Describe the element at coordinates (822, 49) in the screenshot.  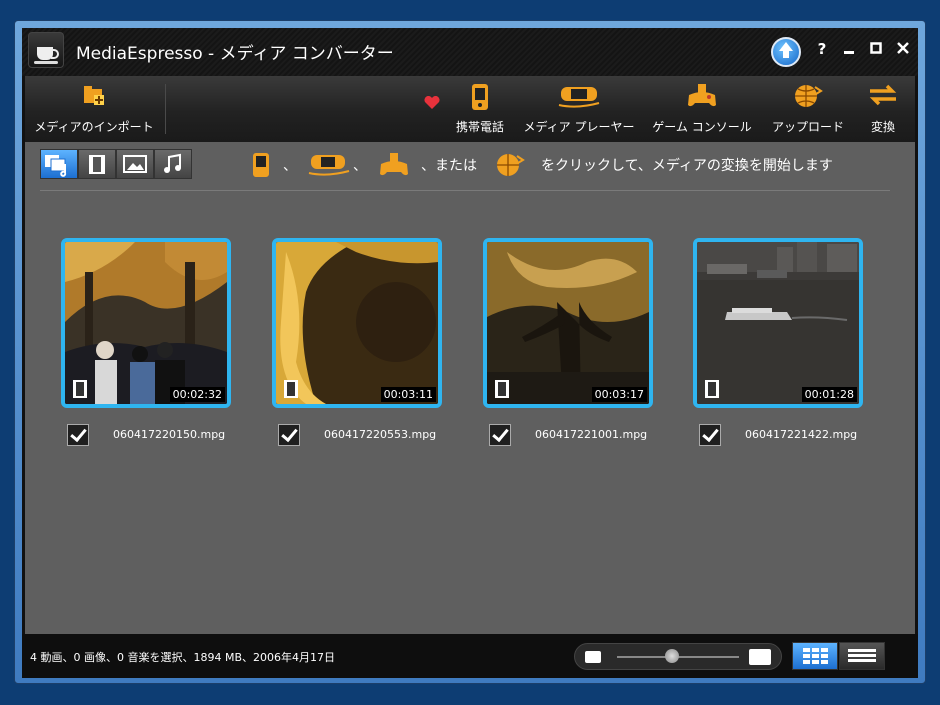
I see `help-button: ?` at that location.